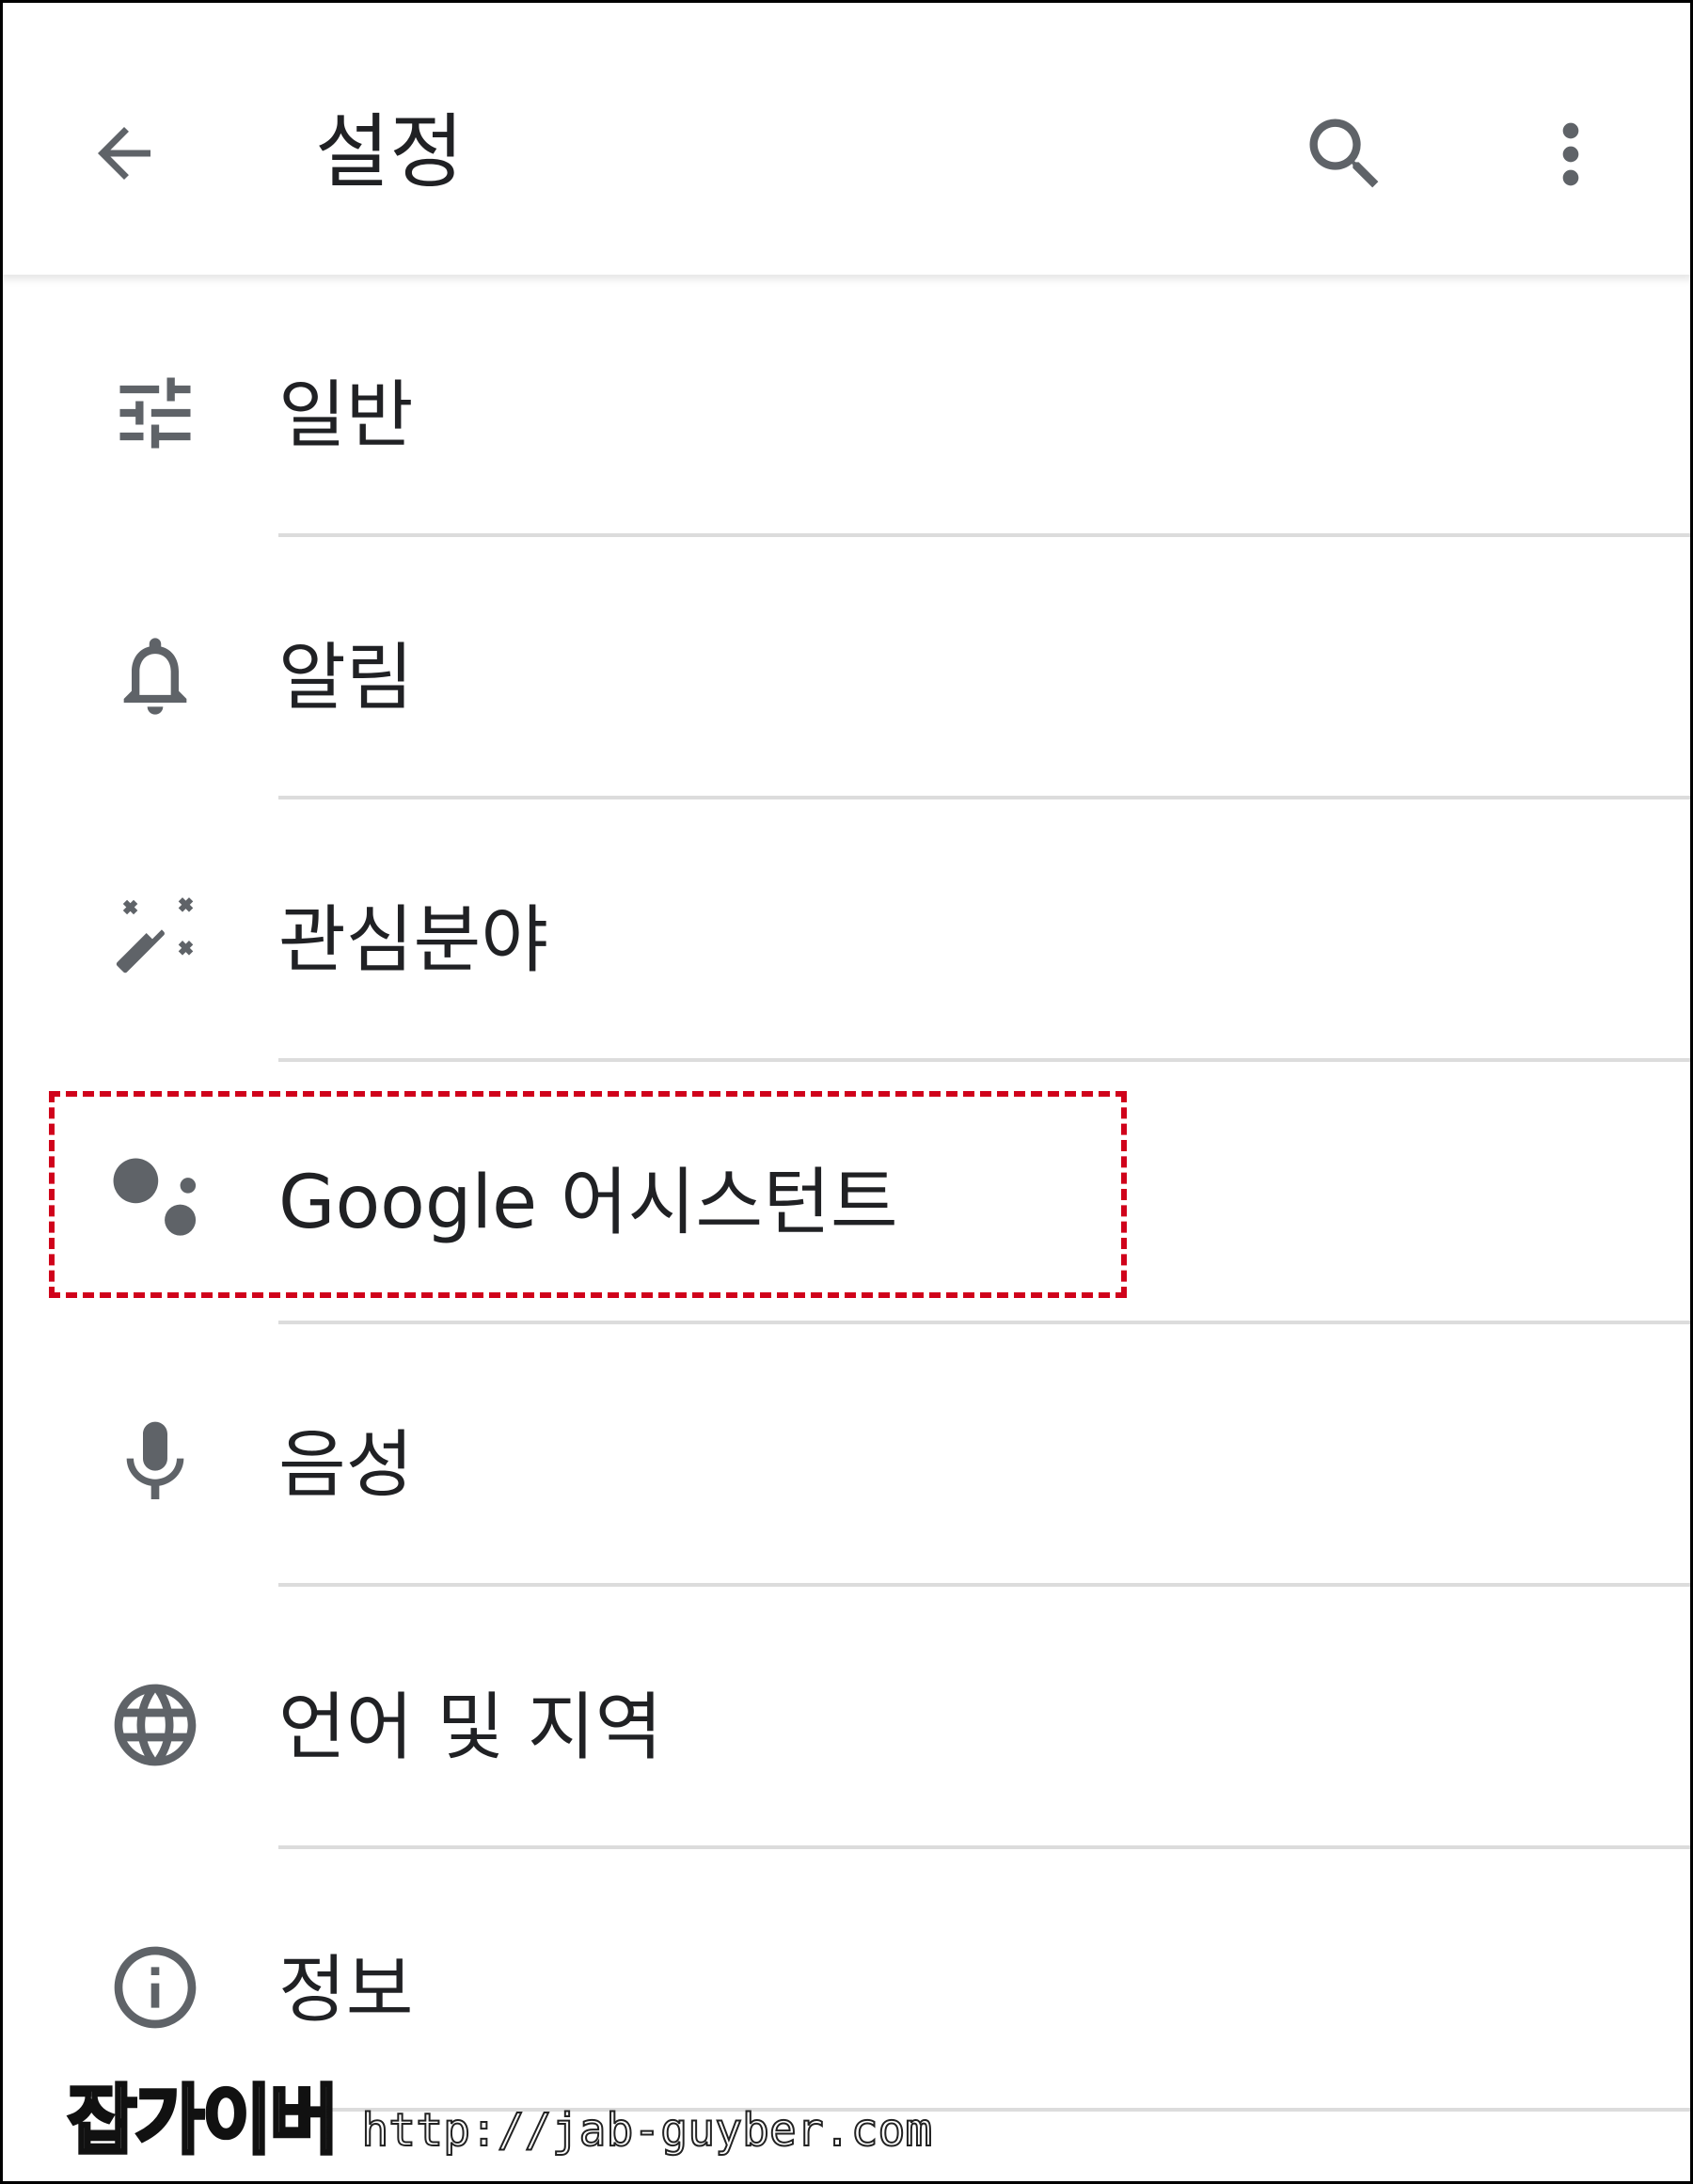  Describe the element at coordinates (847, 1718) in the screenshot. I see `settings-item-language-region: 언어 및 지역` at that location.